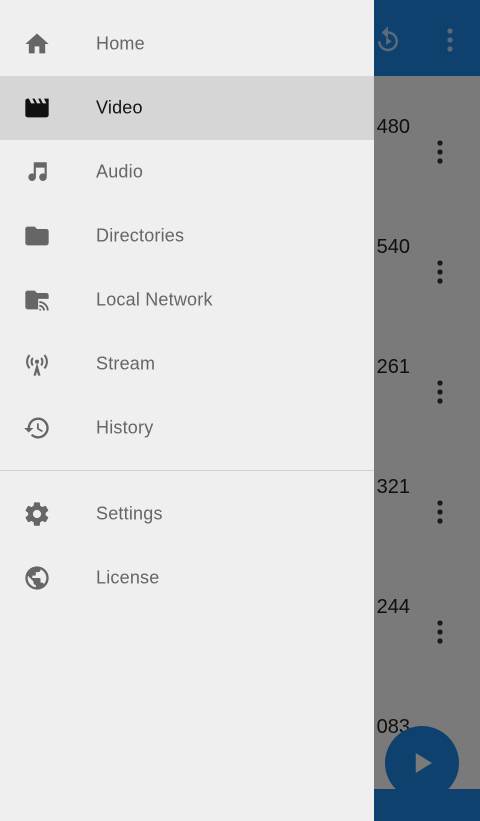  What do you see at coordinates (120, 171) in the screenshot?
I see `nav-item-label: Audio` at bounding box center [120, 171].